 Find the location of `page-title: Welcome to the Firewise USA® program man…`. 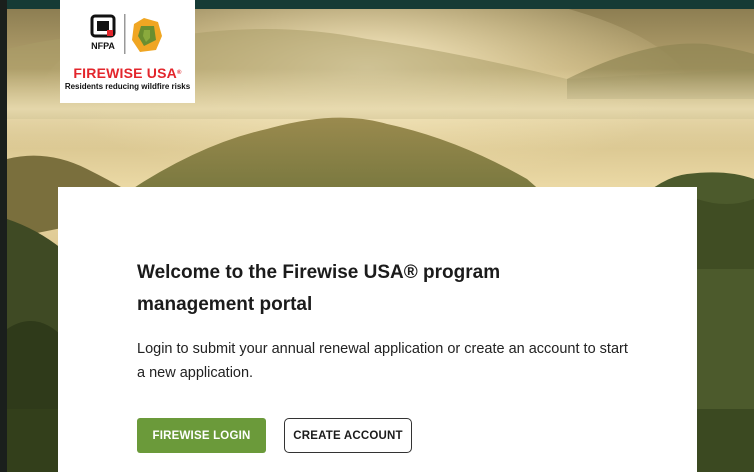

page-title: Welcome to the Firewise USA® program man… is located at coordinates (319, 288).